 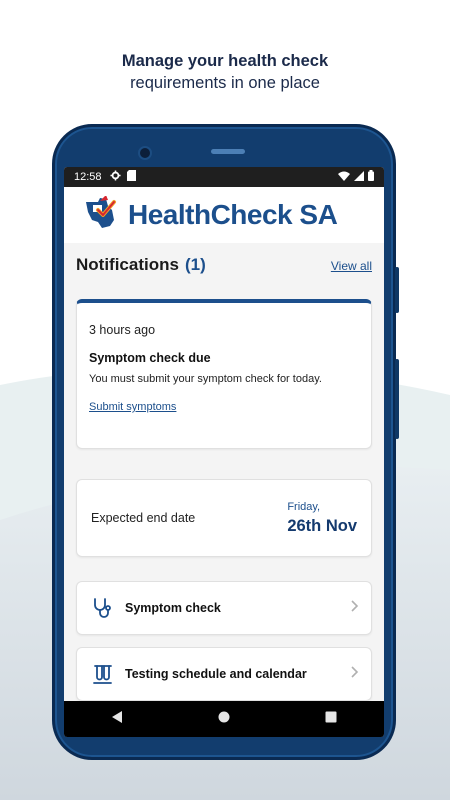 What do you see at coordinates (371, 177) in the screenshot?
I see `battery-icon` at bounding box center [371, 177].